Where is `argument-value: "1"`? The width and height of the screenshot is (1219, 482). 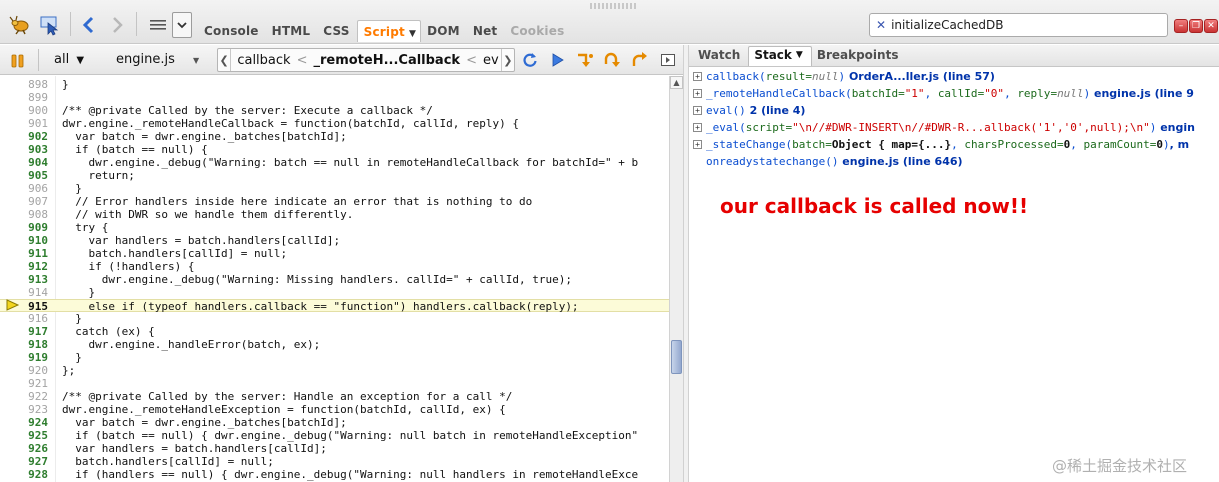 argument-value: "1" is located at coordinates (915, 93).